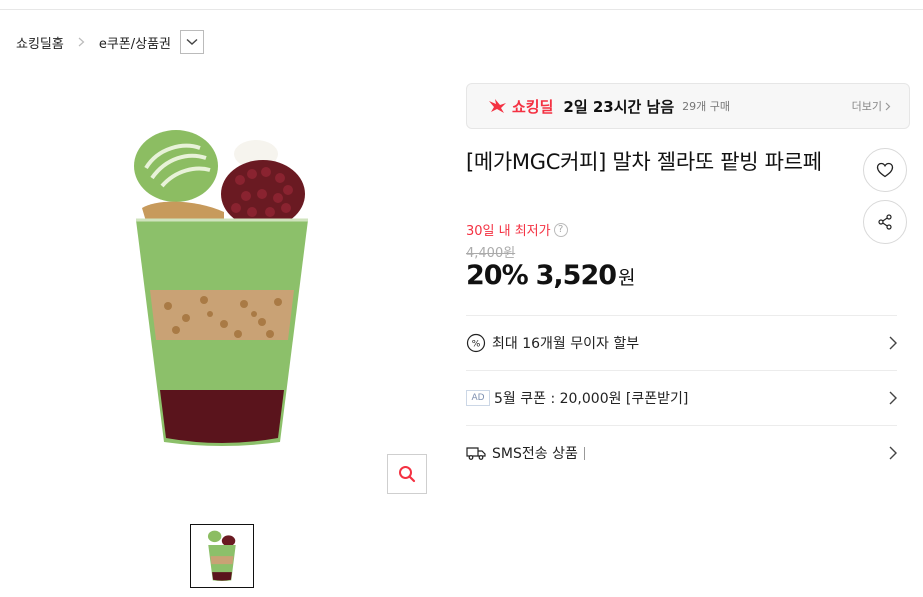  I want to click on share-icon, so click(885, 222).